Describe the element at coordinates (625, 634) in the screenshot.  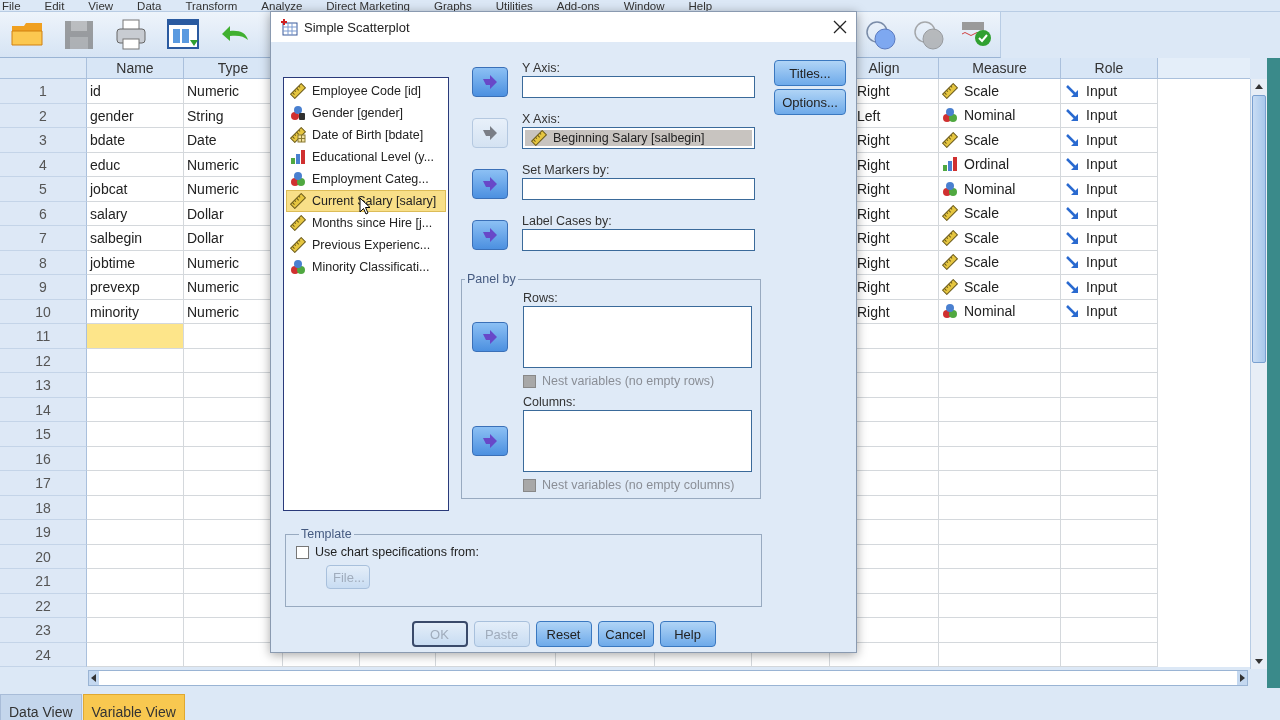
I see `button: Cancel` at that location.